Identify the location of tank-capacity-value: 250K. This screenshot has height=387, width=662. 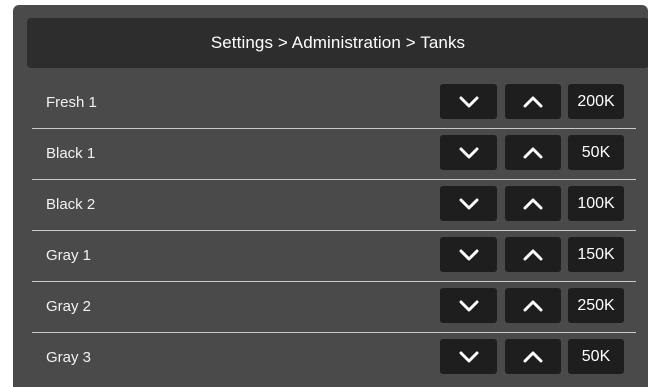
(596, 305).